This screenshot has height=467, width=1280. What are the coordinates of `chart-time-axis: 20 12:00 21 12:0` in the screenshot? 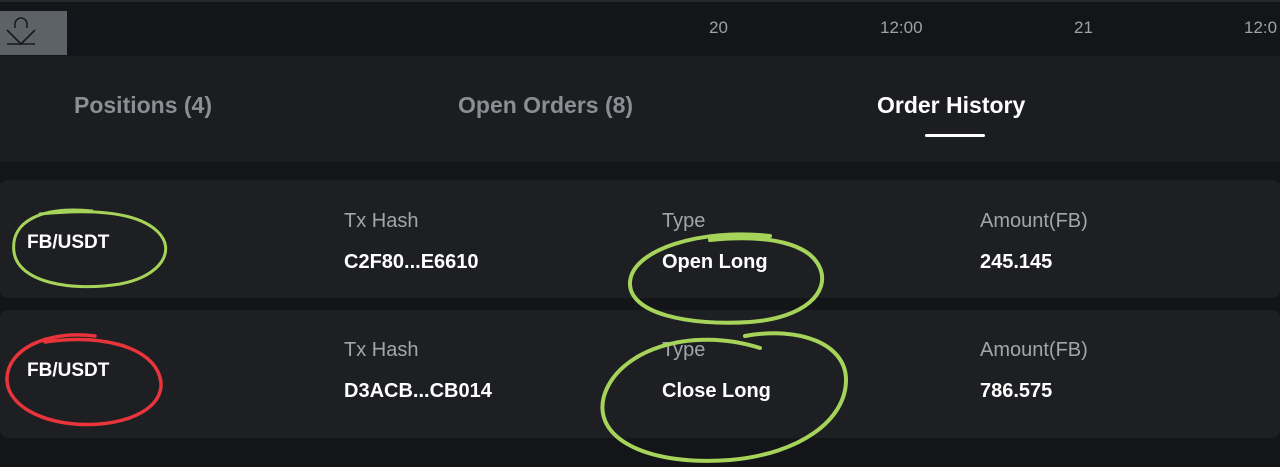 It's located at (640, 28).